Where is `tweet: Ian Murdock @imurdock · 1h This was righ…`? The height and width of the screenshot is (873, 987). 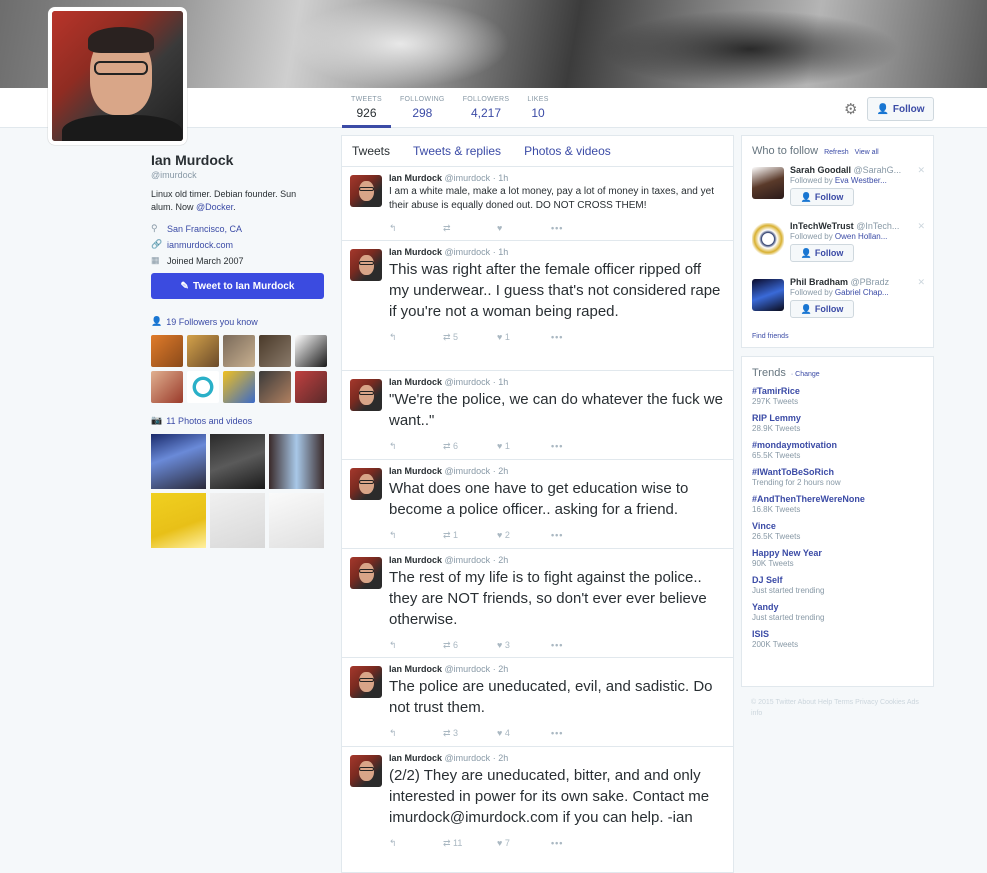
tweet: Ian Murdock @imurdock · 1h This was righ… is located at coordinates (537, 306).